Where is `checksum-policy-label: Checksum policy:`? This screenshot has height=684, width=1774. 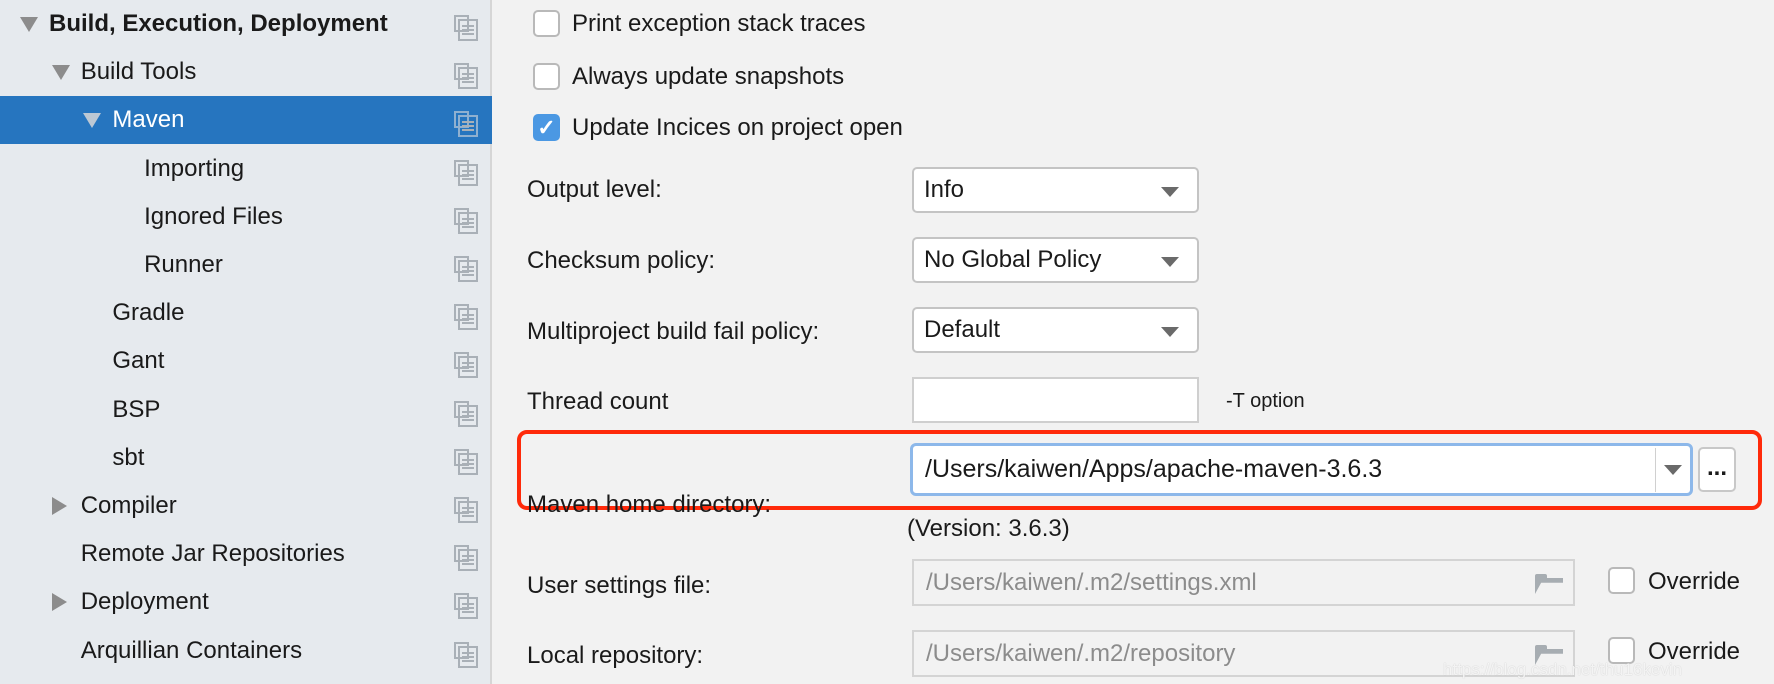
checksum-policy-label: Checksum policy: is located at coordinates (621, 260).